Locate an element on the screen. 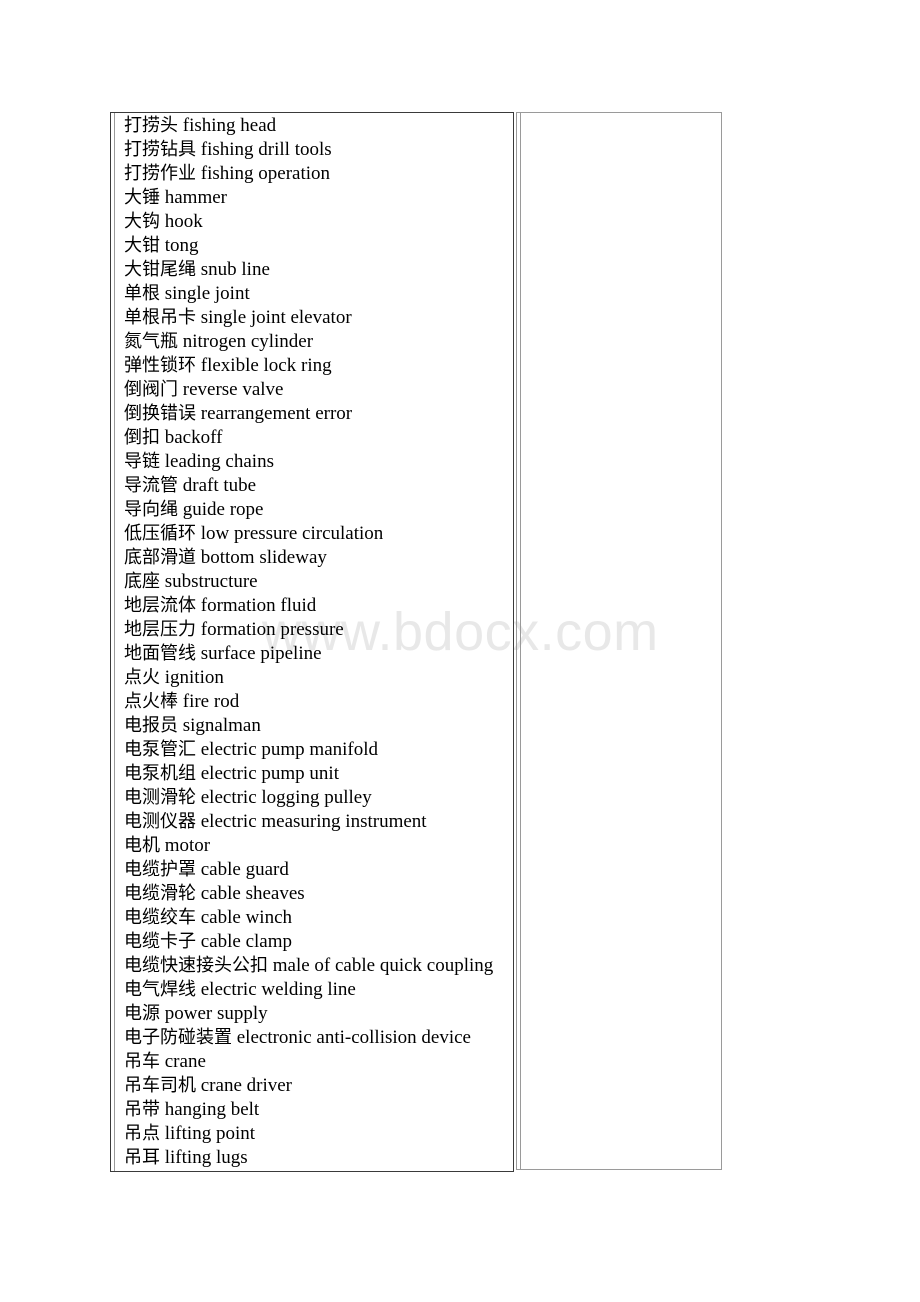 The height and width of the screenshot is (1302, 920). glossary-term-en: substructure is located at coordinates (211, 581).